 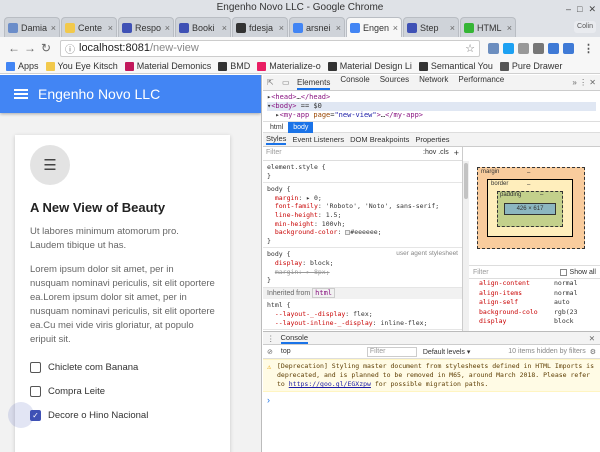 What do you see at coordinates (481, 82) in the screenshot?
I see `tab-performance: Performance` at bounding box center [481, 82].